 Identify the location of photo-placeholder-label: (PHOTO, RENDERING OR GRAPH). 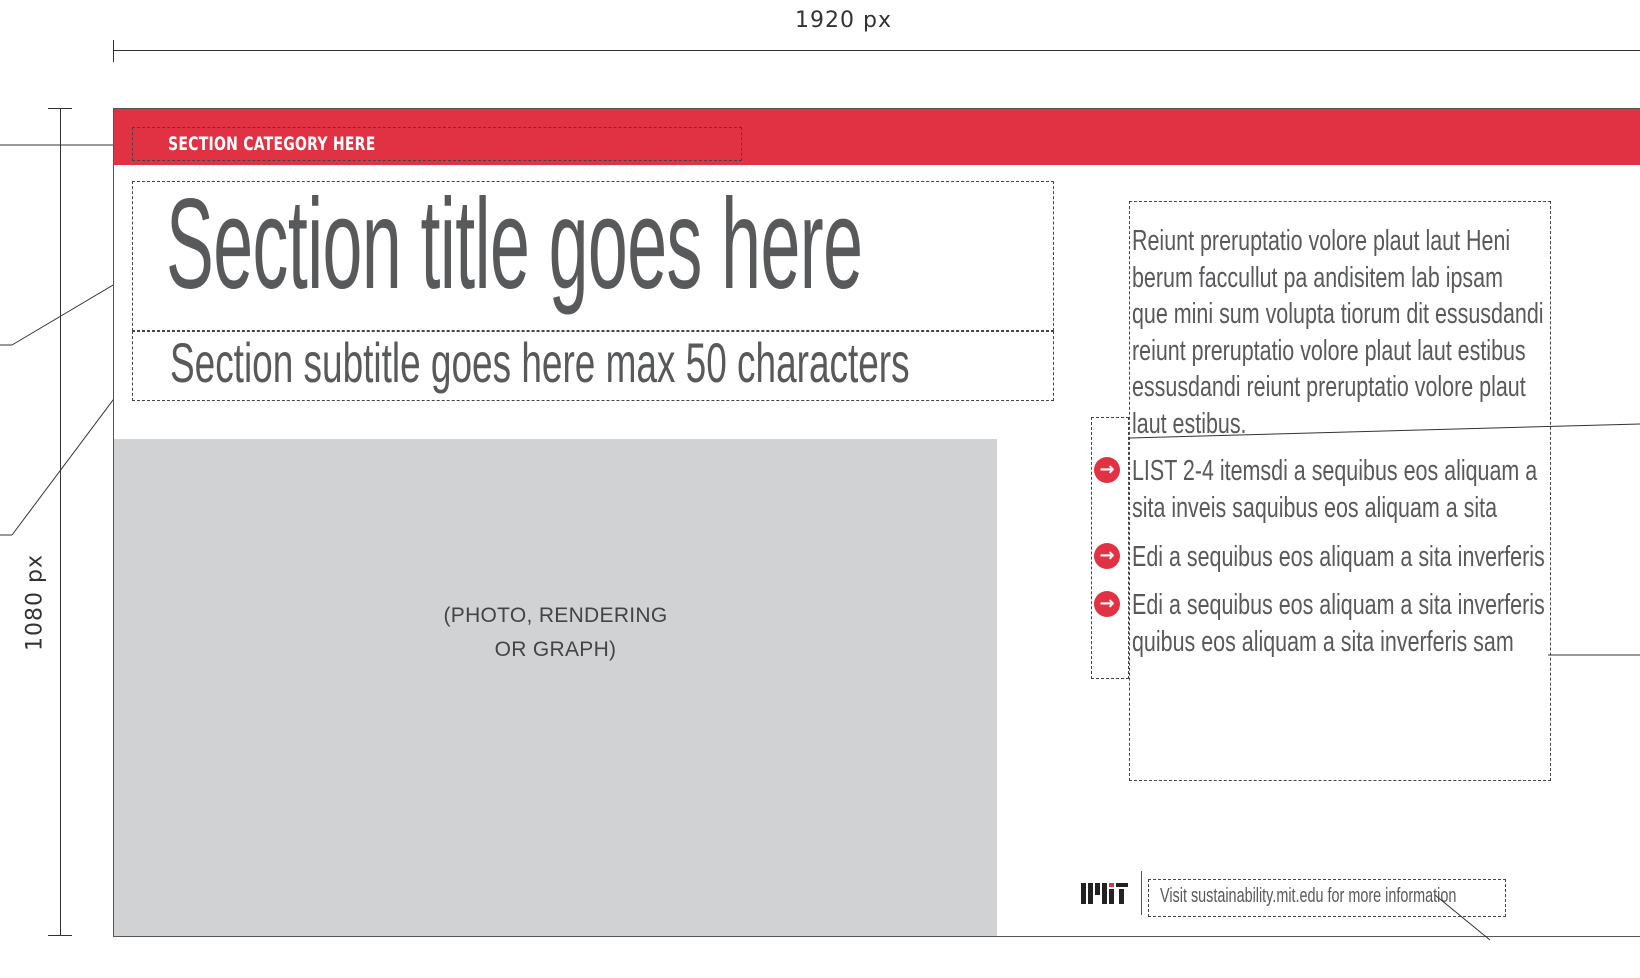
(555, 633).